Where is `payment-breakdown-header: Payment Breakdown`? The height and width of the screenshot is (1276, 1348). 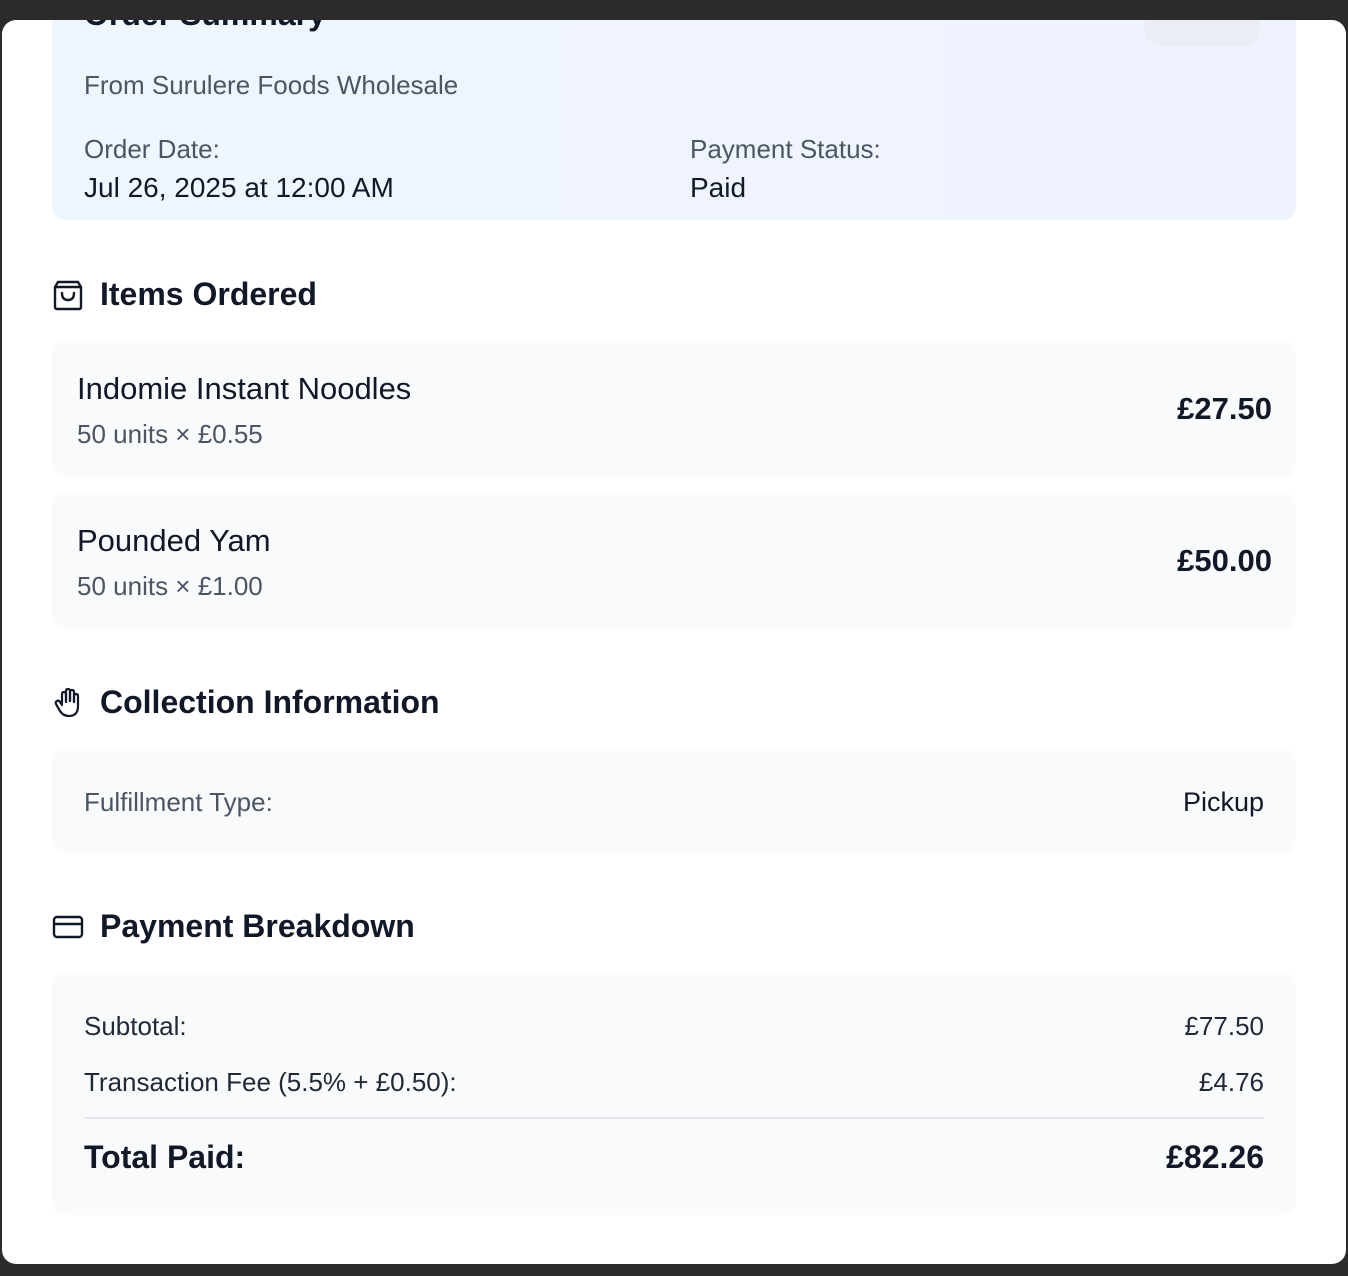 payment-breakdown-header: Payment Breakdown is located at coordinates (233, 926).